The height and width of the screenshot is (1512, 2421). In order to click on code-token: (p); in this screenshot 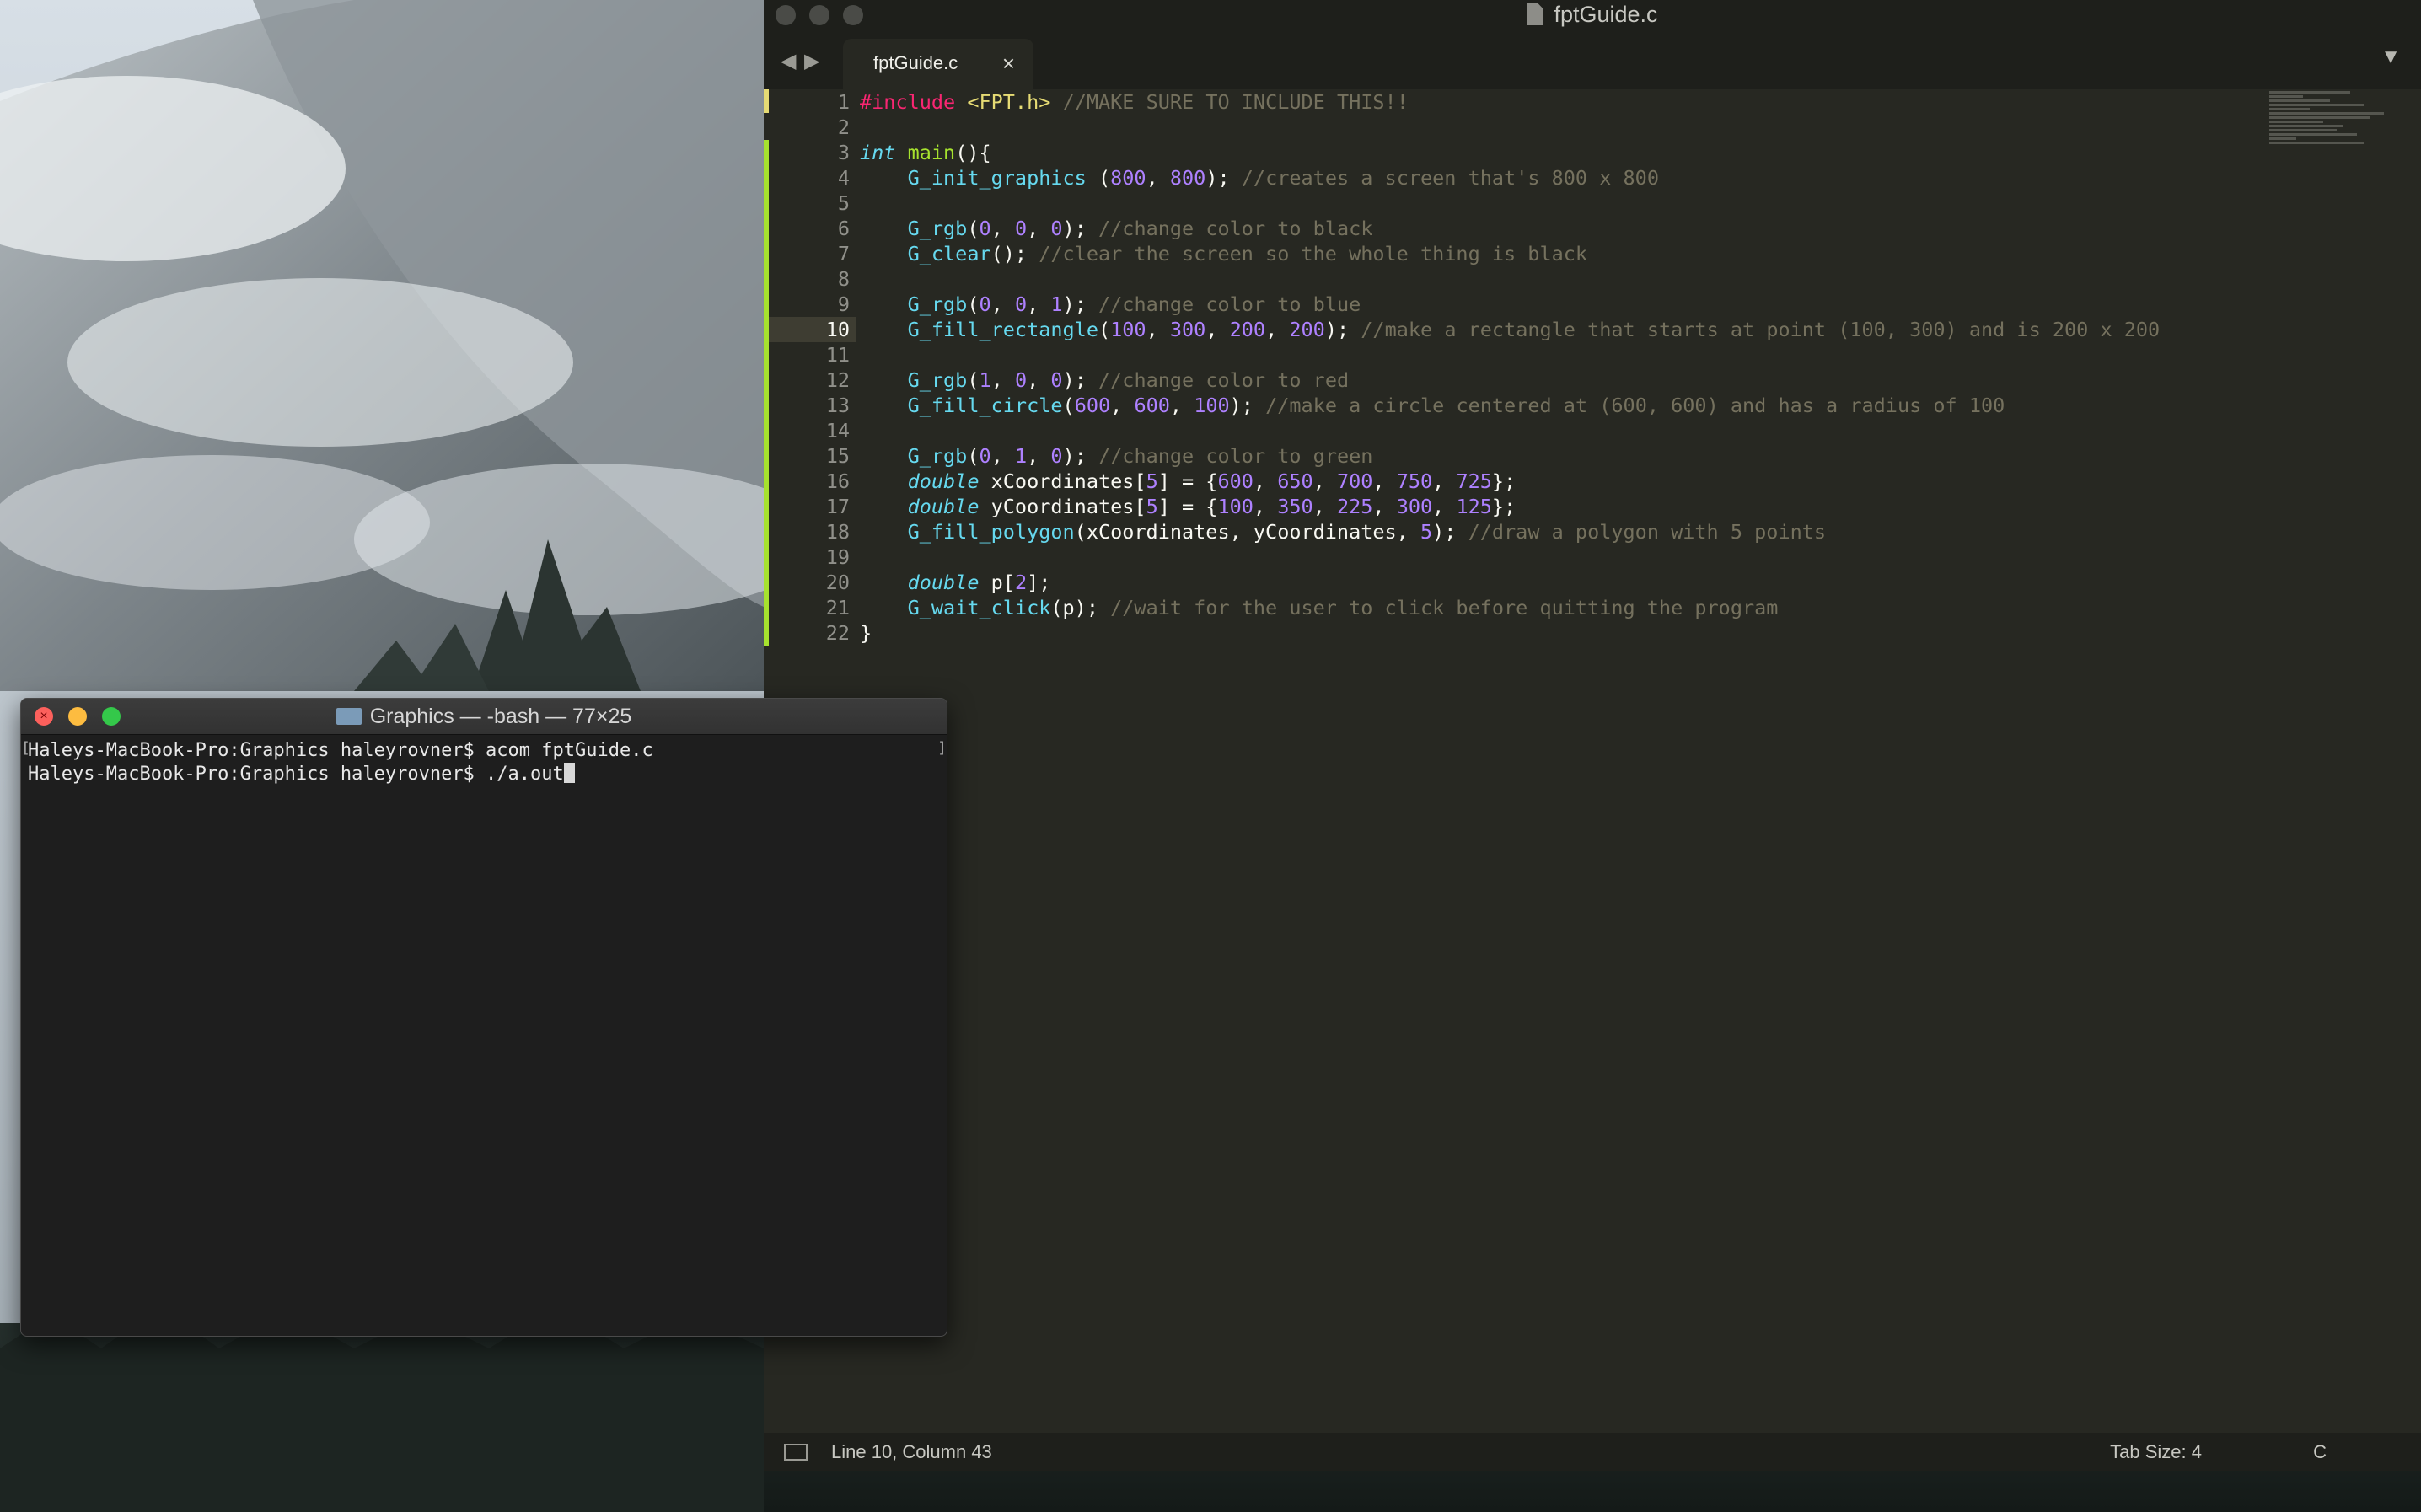, I will do `click(1081, 607)`.